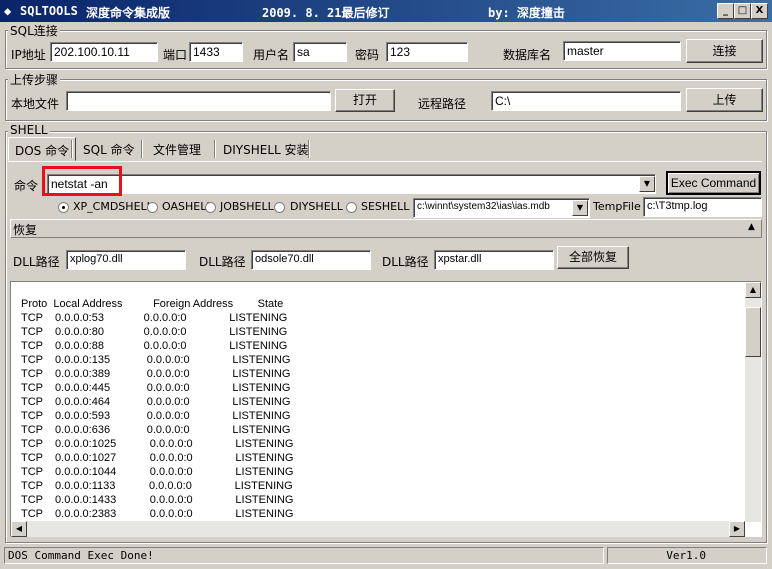 The image size is (772, 569). Describe the element at coordinates (154, 332) in the screenshot. I see `output-line: TCP 0.0.0.0:80 0.0.0.0:0 LISTENING` at that location.